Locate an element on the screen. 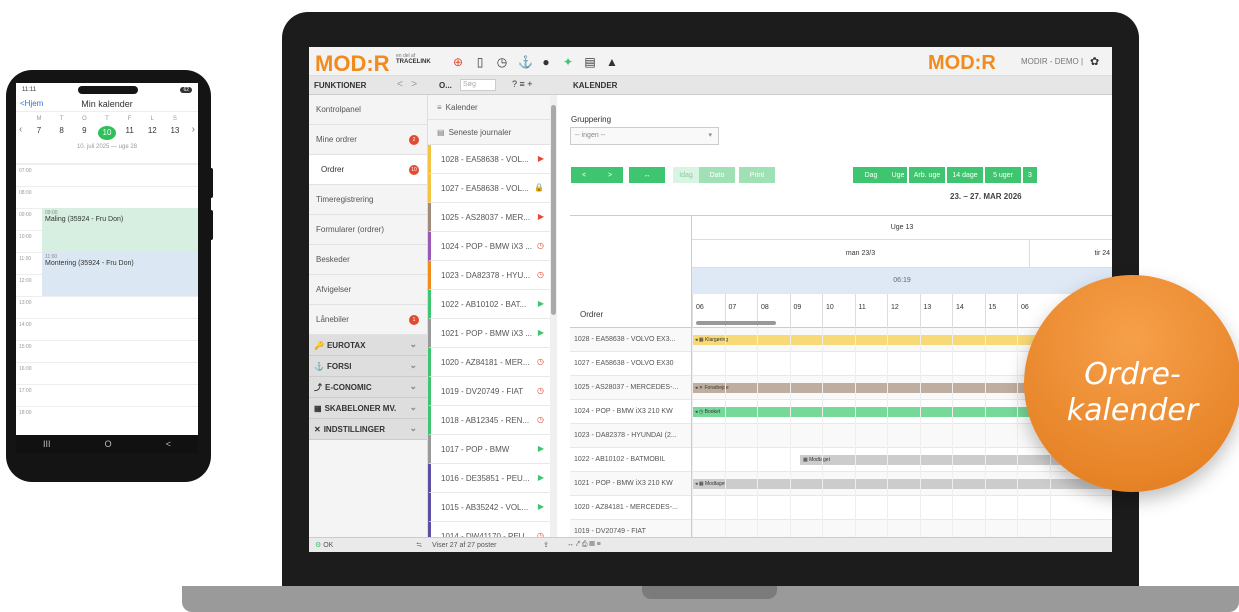 The height and width of the screenshot is (612, 1239). hour-slot: 07:00 is located at coordinates (107, 175).